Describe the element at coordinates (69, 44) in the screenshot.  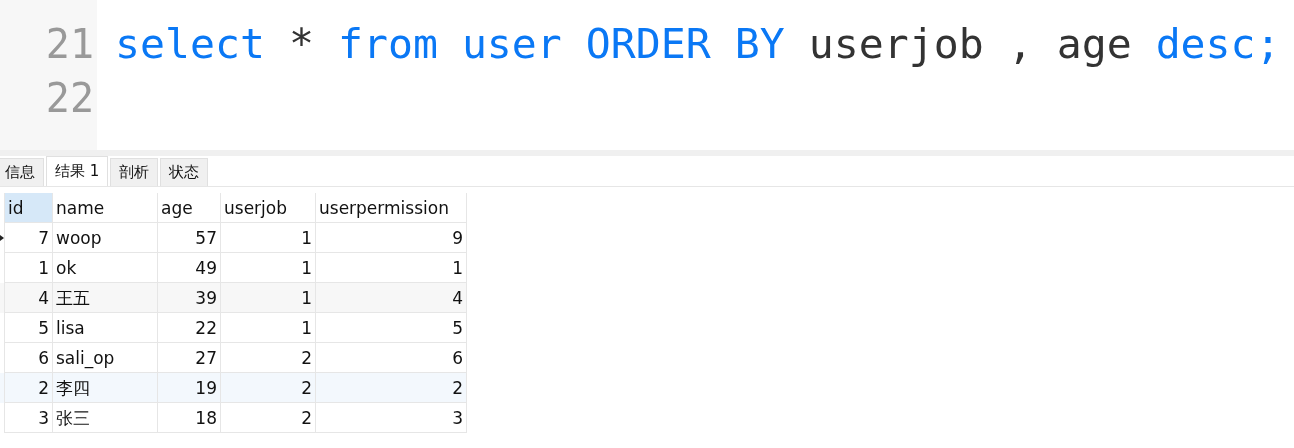
I see `line-number: 21` at that location.